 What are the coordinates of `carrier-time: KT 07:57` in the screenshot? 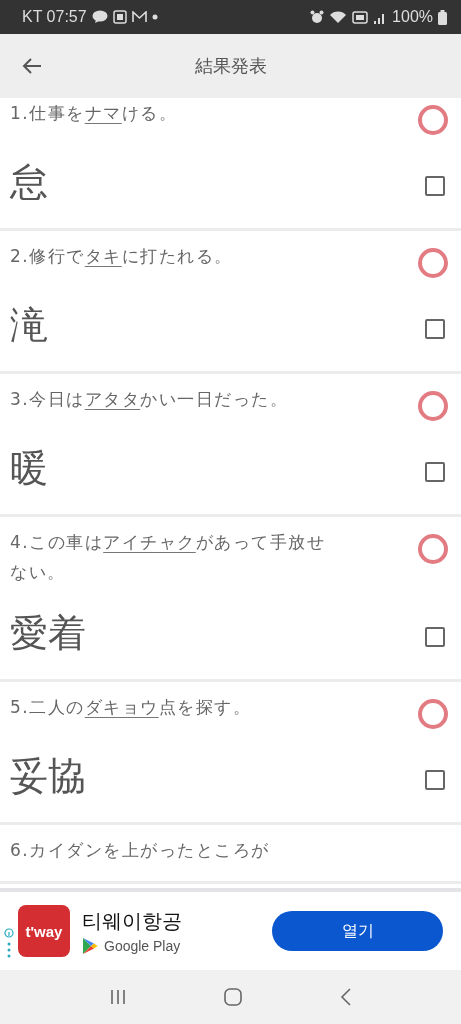 It's located at (54, 17).